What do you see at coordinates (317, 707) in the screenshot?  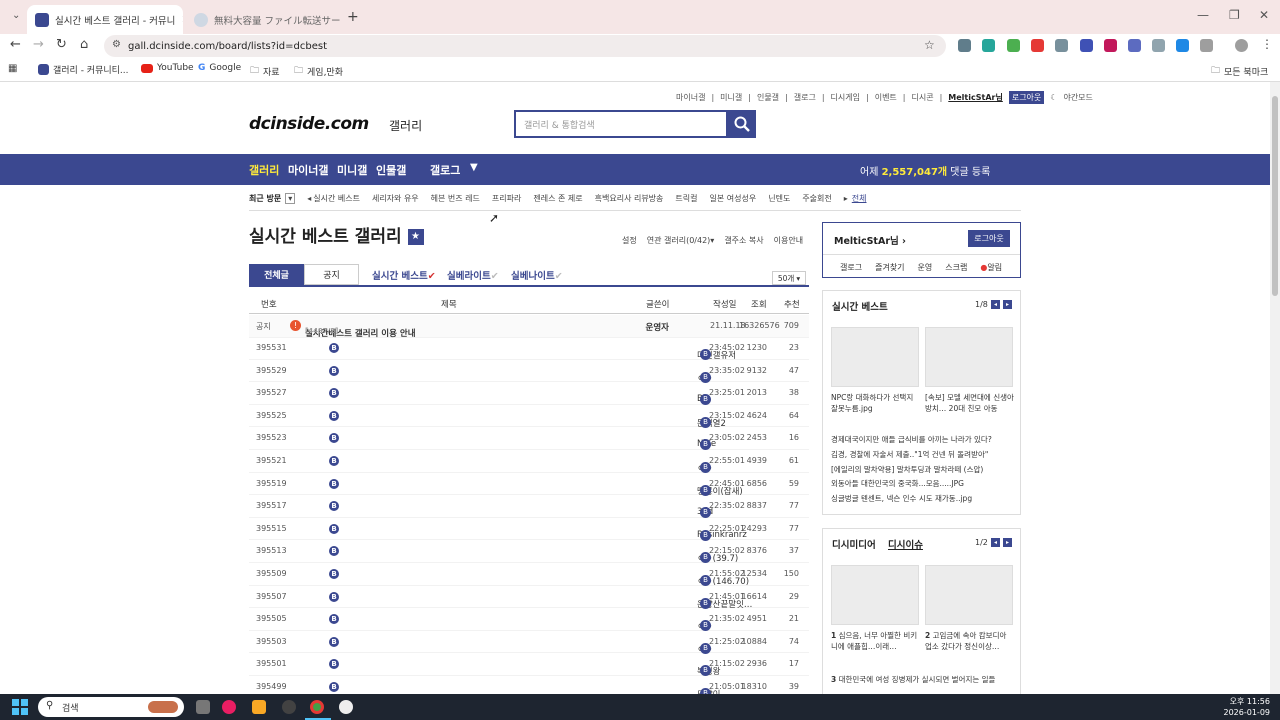 I see `chrome-icon` at bounding box center [317, 707].